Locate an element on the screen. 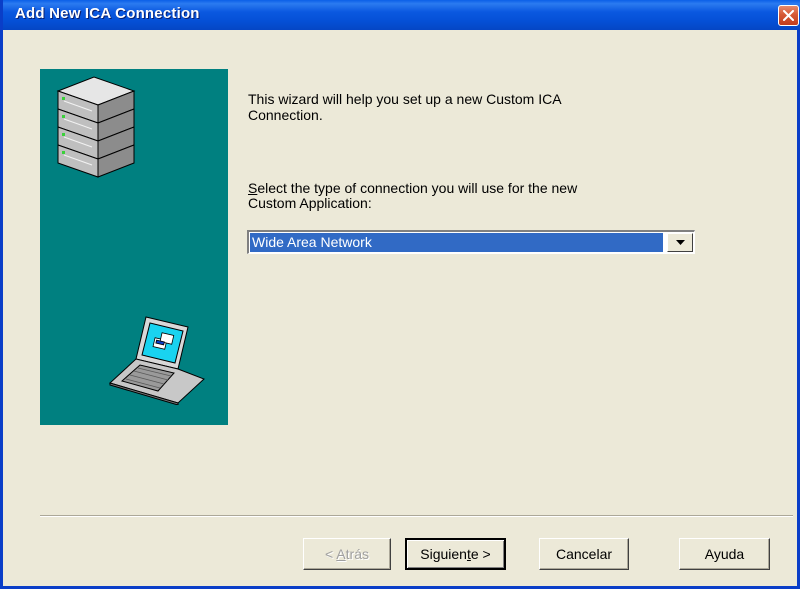 The height and width of the screenshot is (589, 800). title-bar: Add New ICA Connection is located at coordinates (401, 15).